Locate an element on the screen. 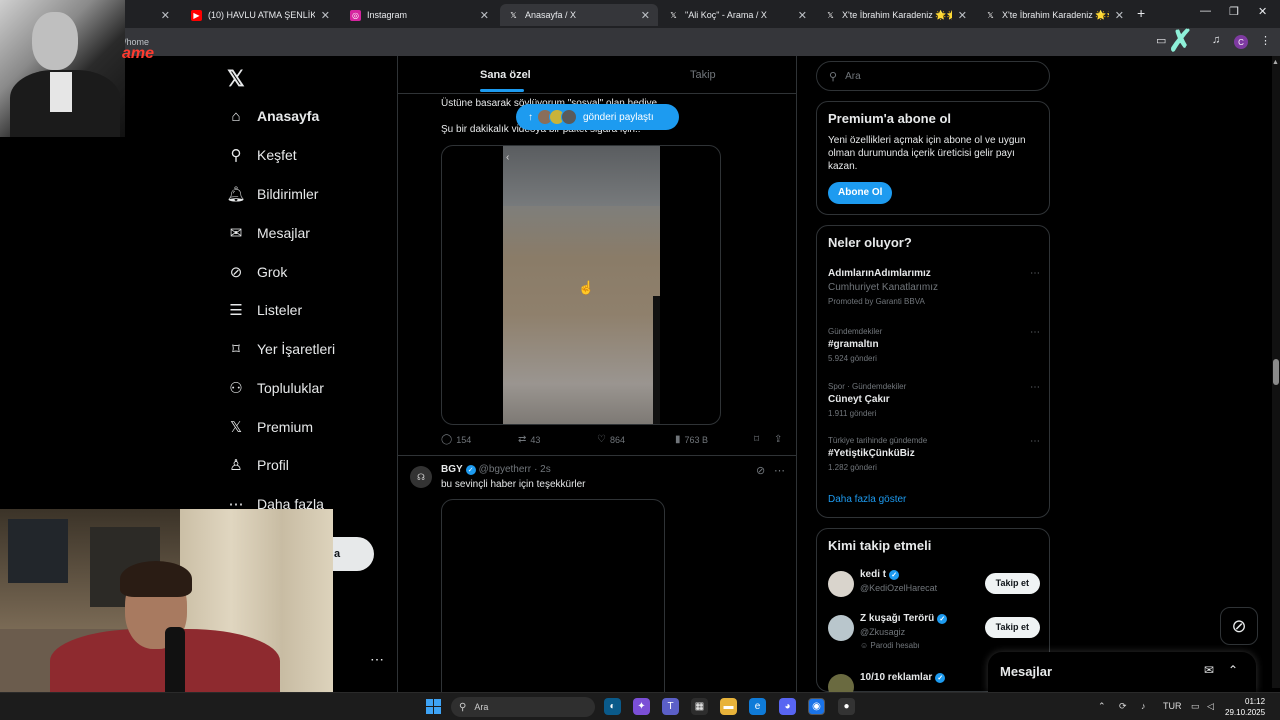 The height and width of the screenshot is (720, 1280). network-icon: ▭ is located at coordinates (1195, 706).